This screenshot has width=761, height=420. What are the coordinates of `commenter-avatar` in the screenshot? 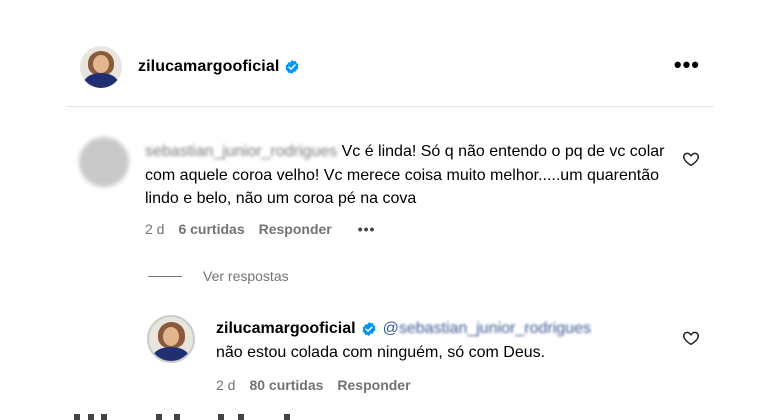 It's located at (104, 162).